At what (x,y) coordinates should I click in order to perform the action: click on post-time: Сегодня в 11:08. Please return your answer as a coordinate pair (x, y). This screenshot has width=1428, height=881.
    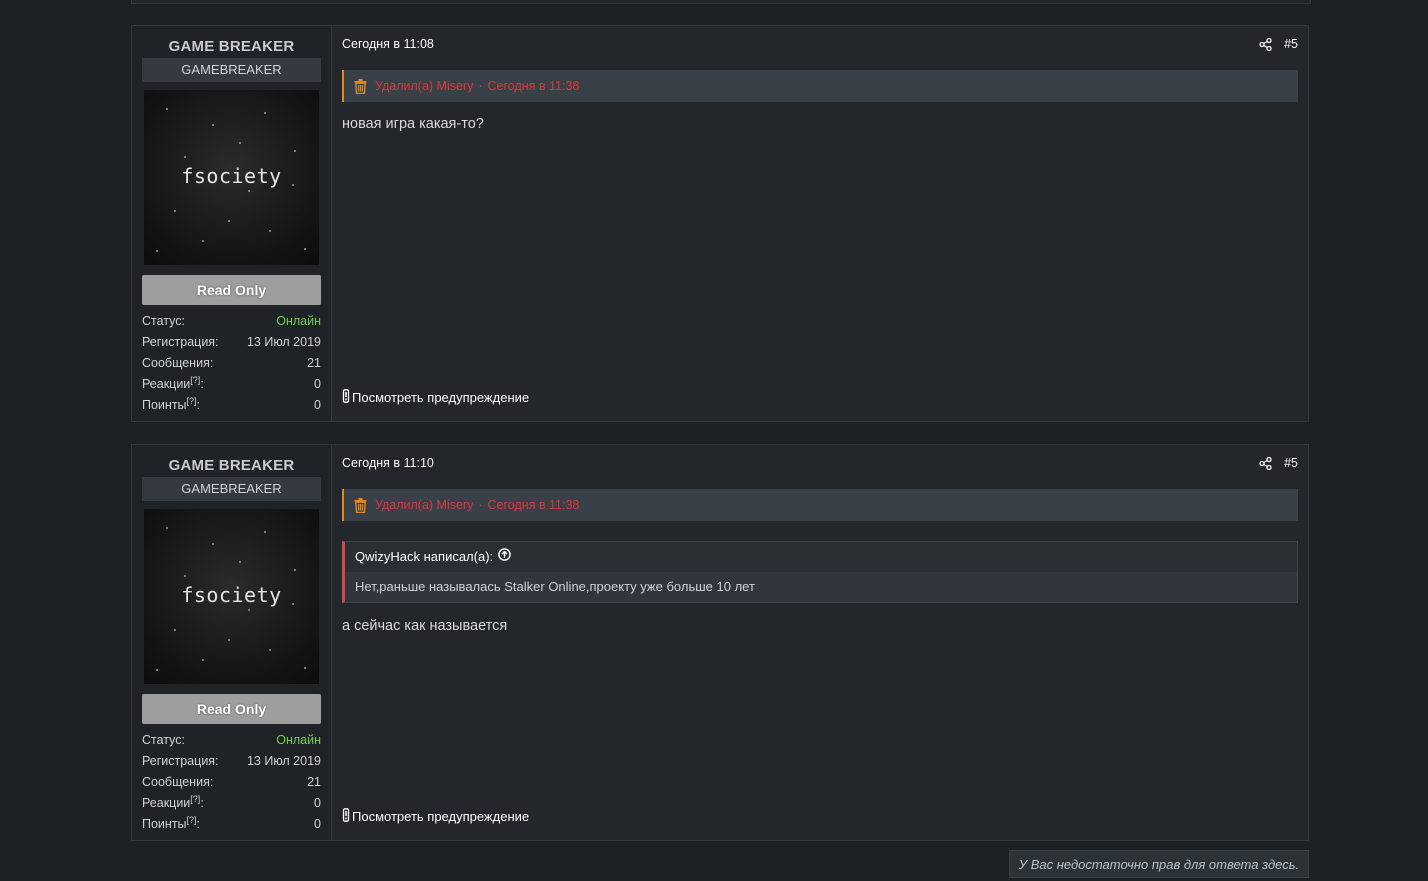
    Looking at the image, I should click on (388, 44).